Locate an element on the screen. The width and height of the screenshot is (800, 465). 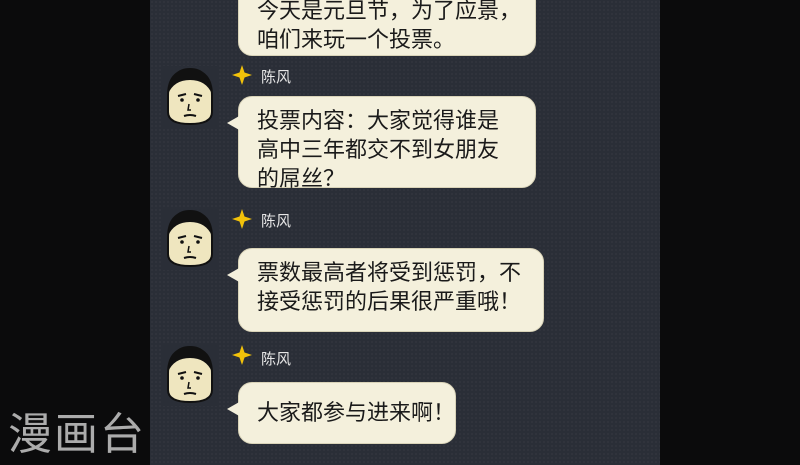
message-line: 的屌丝？ is located at coordinates (301, 179).